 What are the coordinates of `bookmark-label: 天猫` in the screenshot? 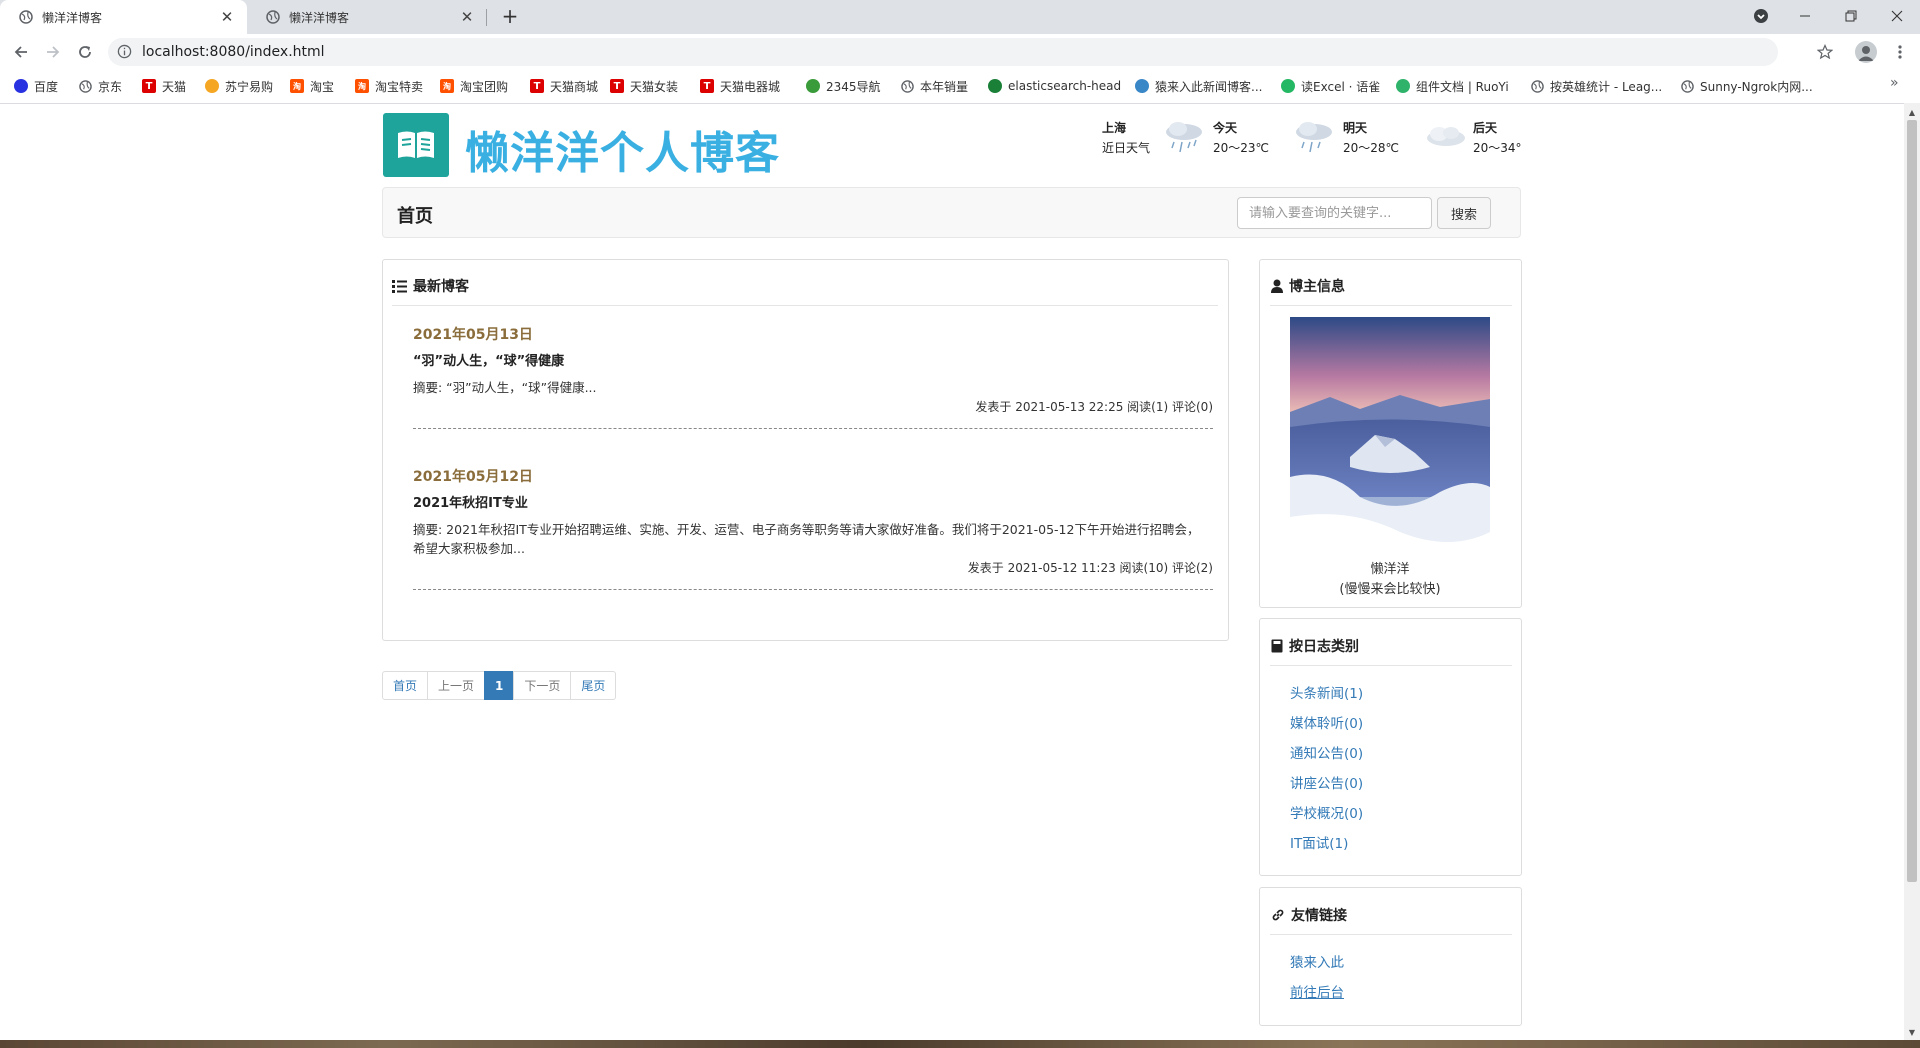 It's located at (174, 86).